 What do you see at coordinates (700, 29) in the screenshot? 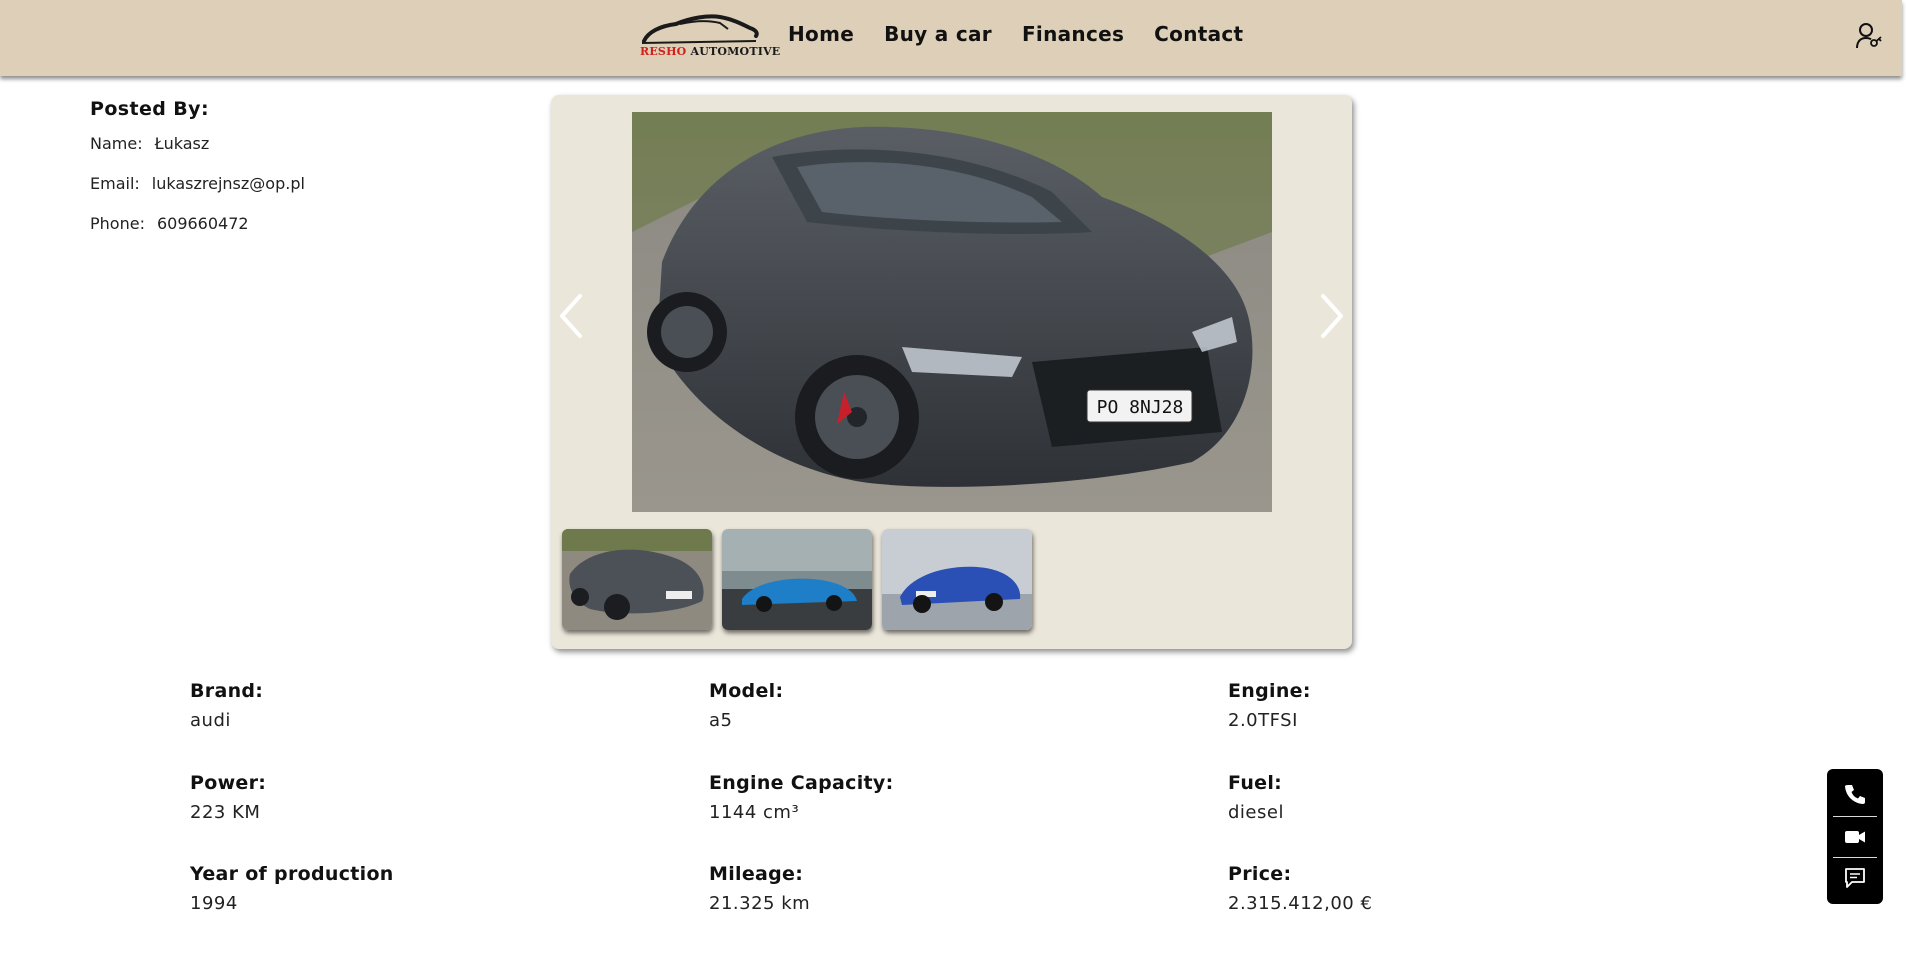
I see `car-logo-icon` at bounding box center [700, 29].